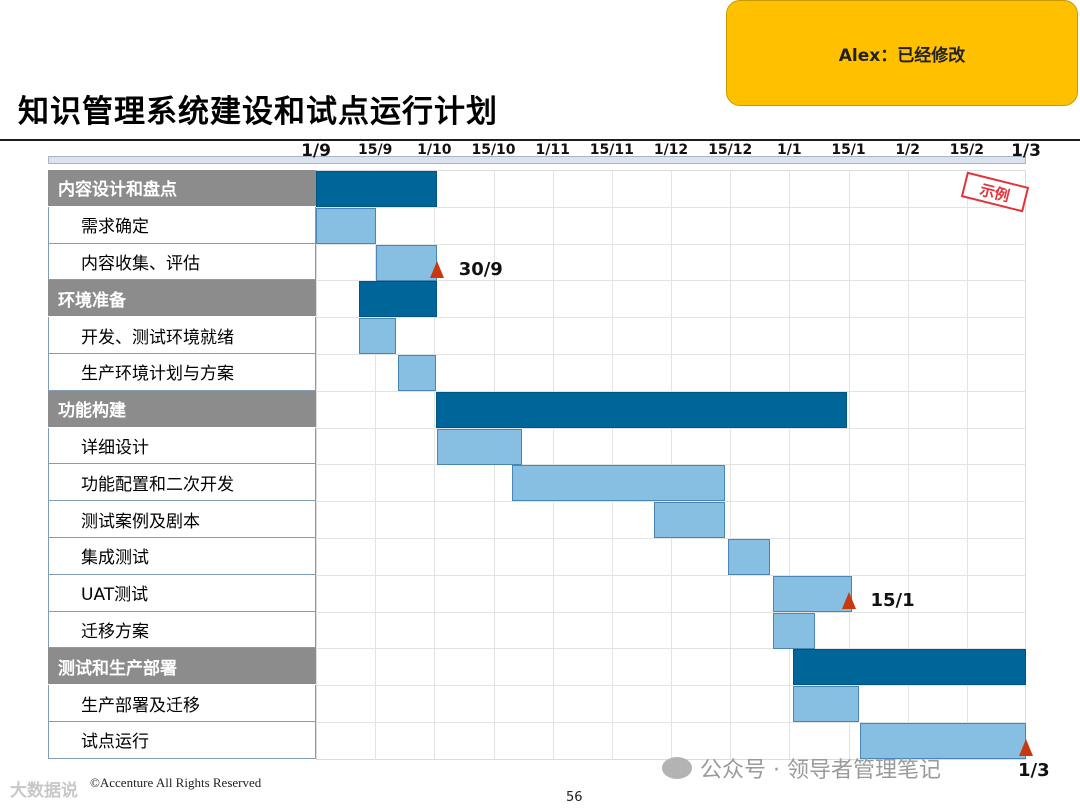 The image size is (1080, 810). I want to click on tick-label: 15/1, so click(848, 150).